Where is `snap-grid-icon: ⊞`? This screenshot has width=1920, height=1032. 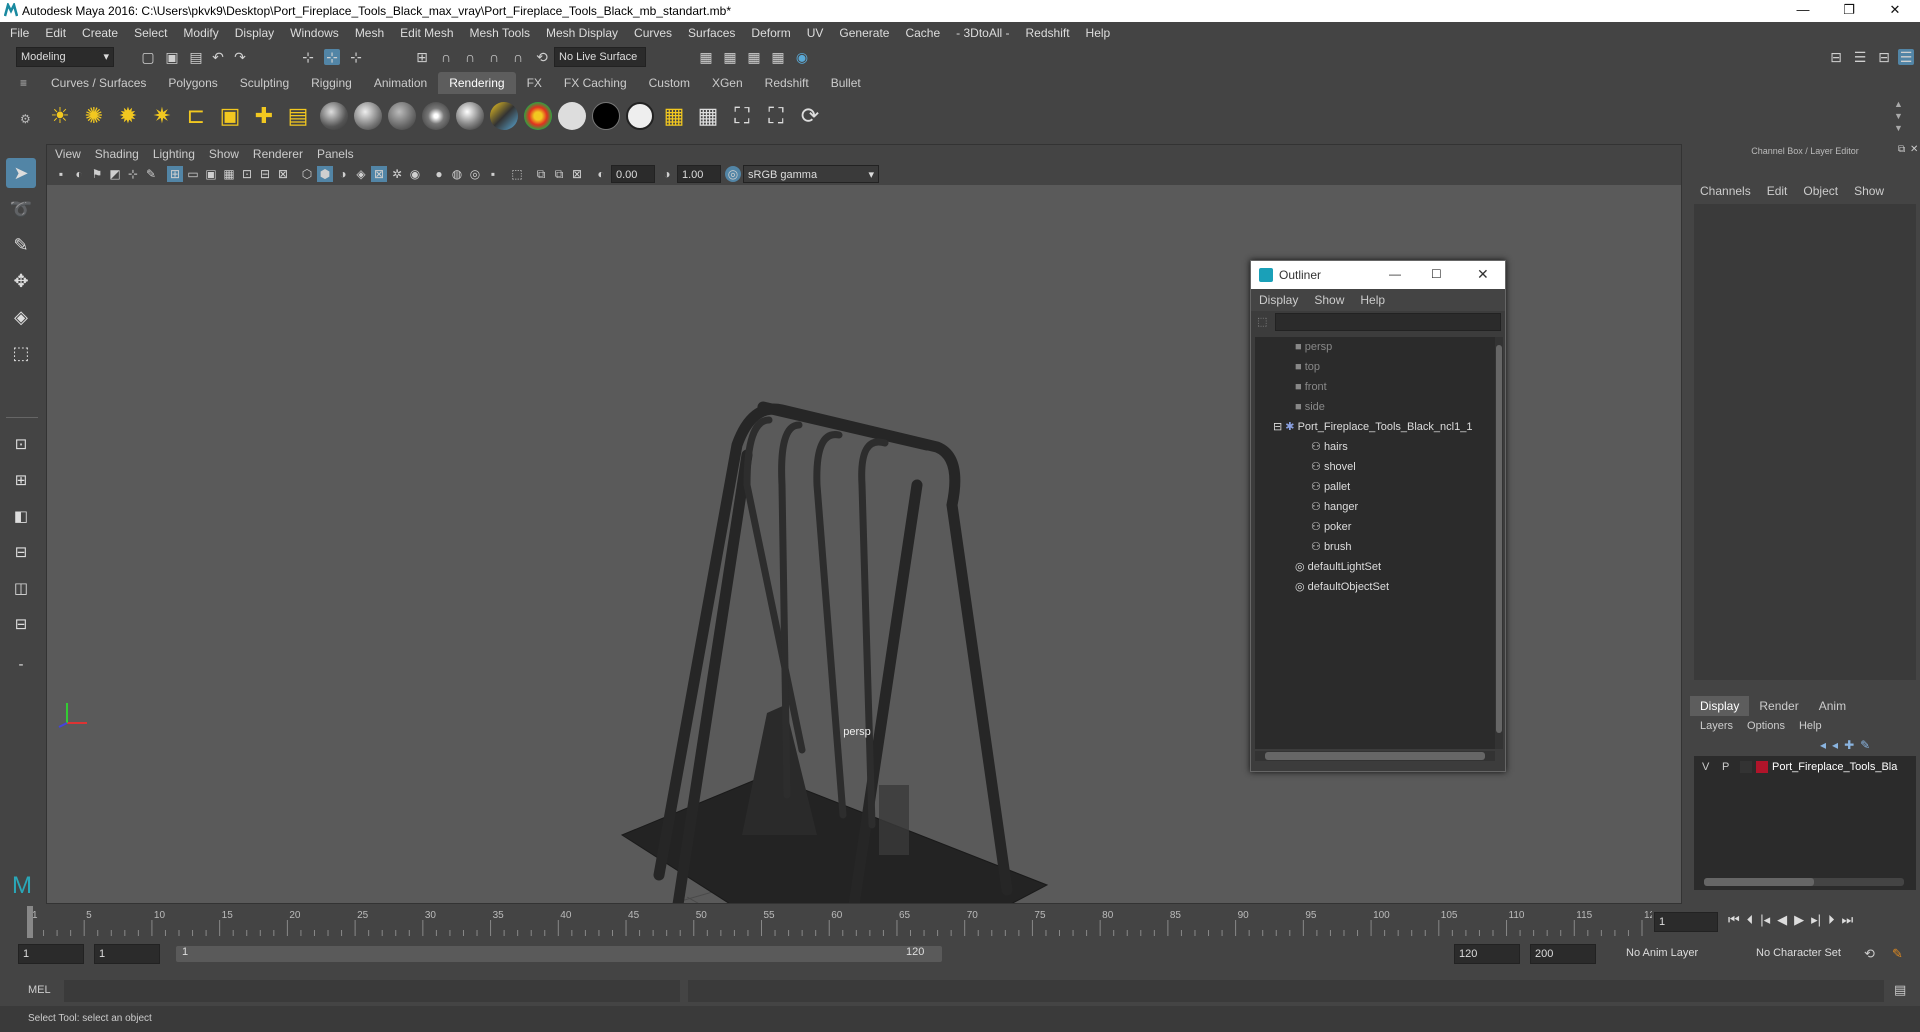
snap-grid-icon: ⊞ is located at coordinates (422, 57).